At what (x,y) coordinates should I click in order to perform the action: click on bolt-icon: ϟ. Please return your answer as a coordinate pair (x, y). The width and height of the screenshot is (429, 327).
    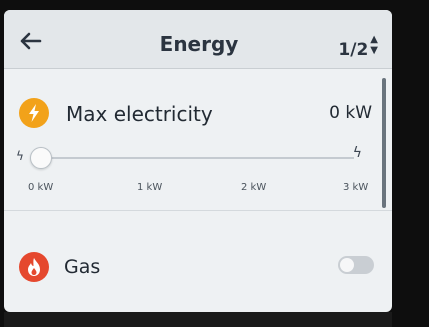
    Looking at the image, I should click on (357, 153).